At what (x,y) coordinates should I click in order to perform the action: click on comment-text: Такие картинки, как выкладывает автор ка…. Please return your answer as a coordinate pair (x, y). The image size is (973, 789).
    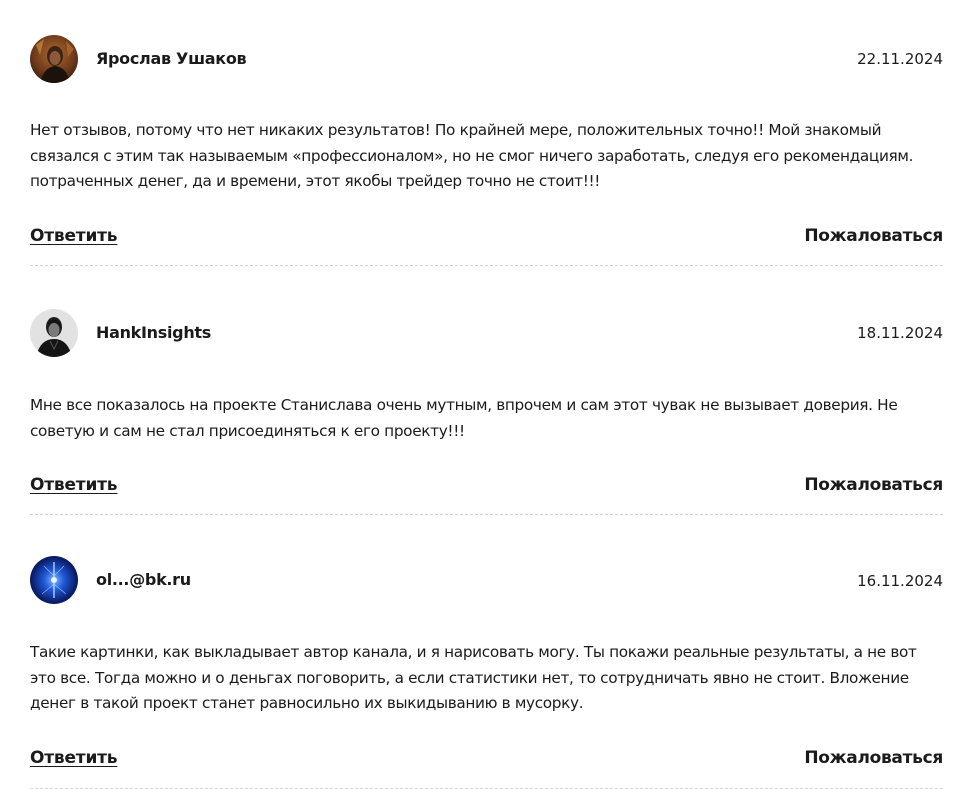
    Looking at the image, I should click on (473, 677).